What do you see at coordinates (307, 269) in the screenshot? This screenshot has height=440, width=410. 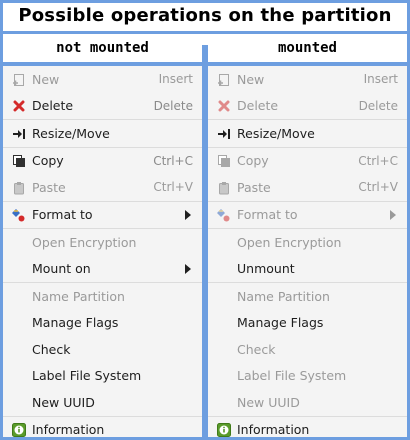 I see `menu-item-unmount: Unmount` at bounding box center [307, 269].